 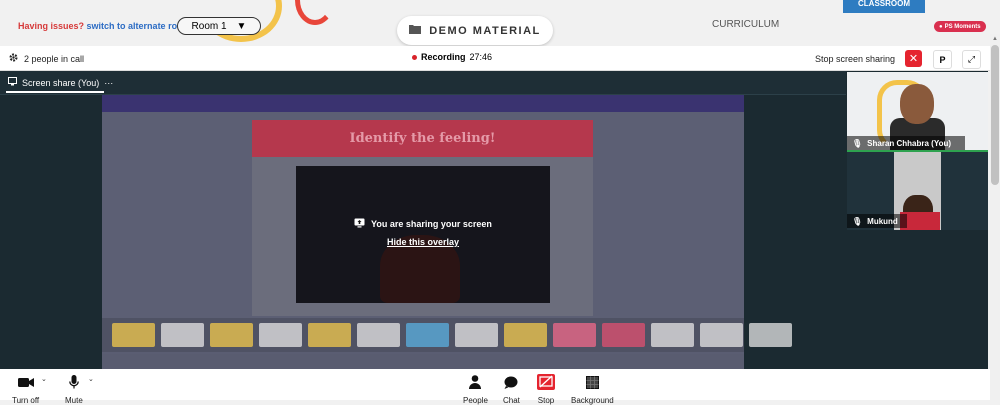 What do you see at coordinates (995, 39) in the screenshot?
I see `scroll-up-arrow-icon: ▲` at bounding box center [995, 39].